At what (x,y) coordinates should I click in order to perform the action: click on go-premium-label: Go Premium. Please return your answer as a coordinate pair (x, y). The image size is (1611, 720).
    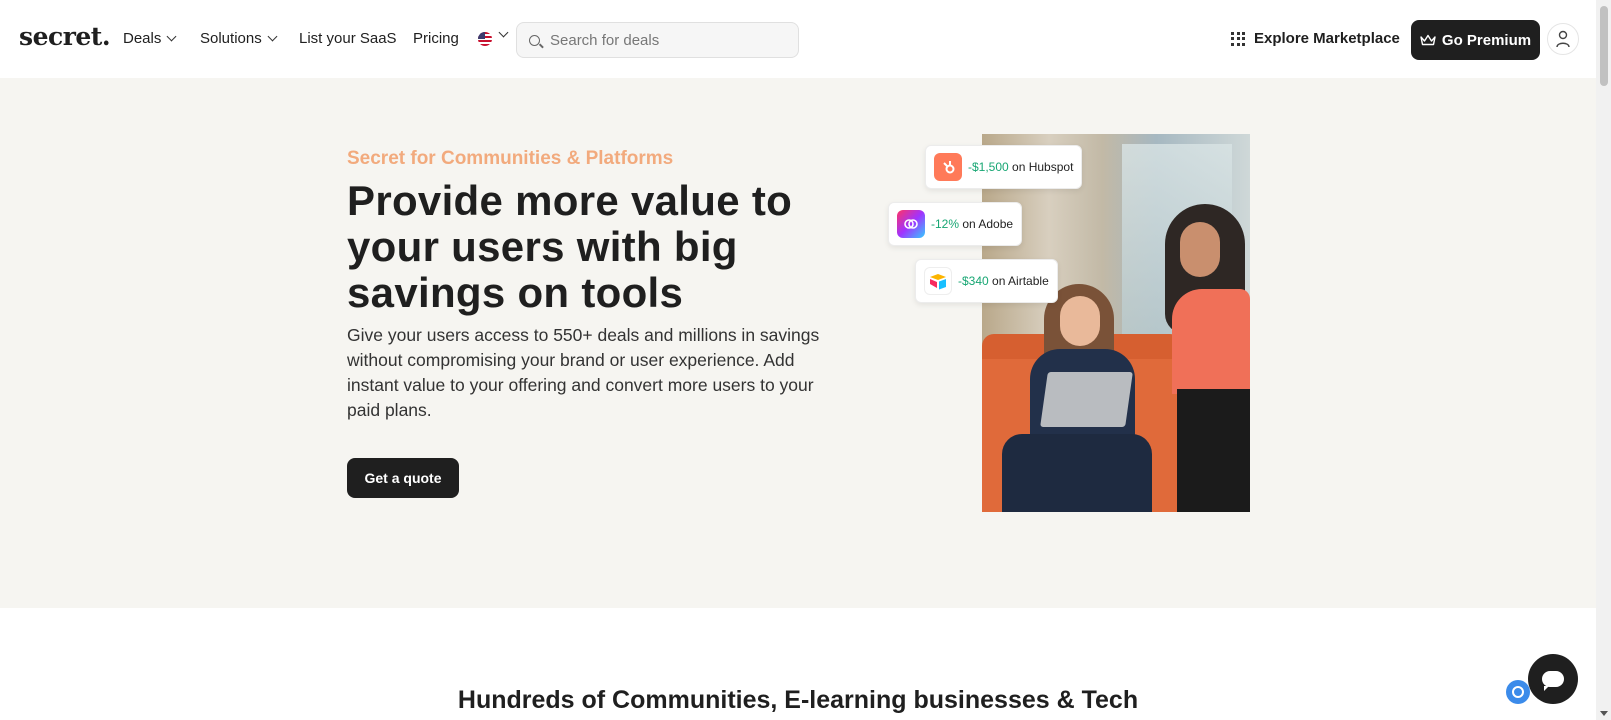
    Looking at the image, I should click on (1486, 40).